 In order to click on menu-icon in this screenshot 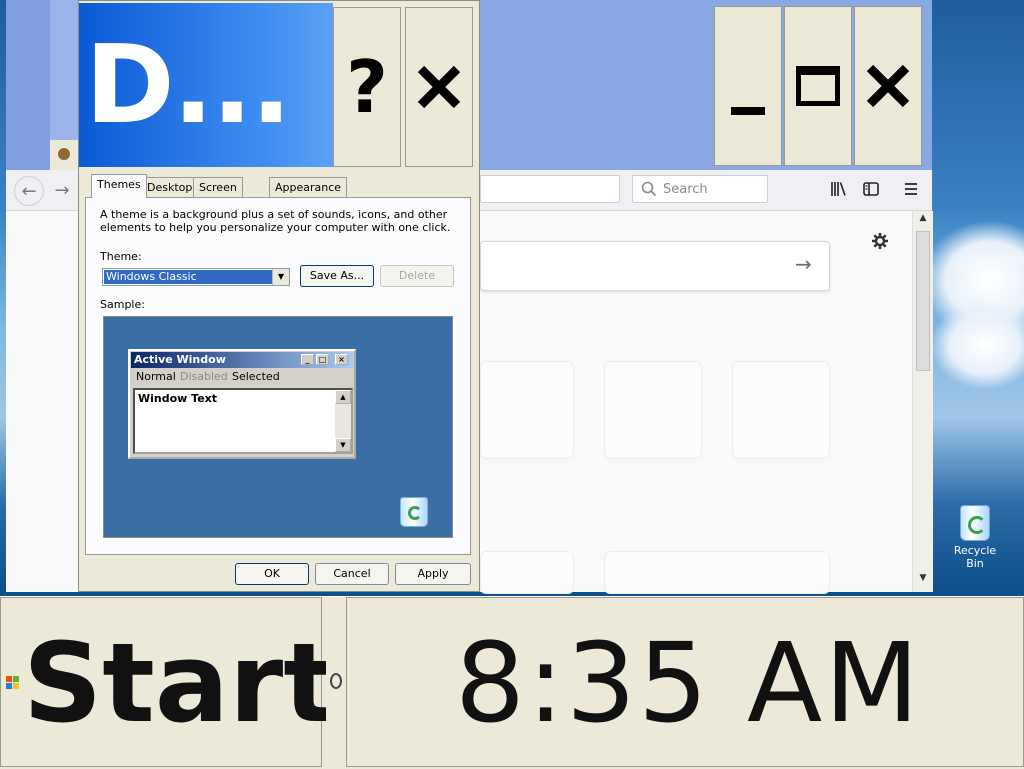, I will do `click(911, 189)`.